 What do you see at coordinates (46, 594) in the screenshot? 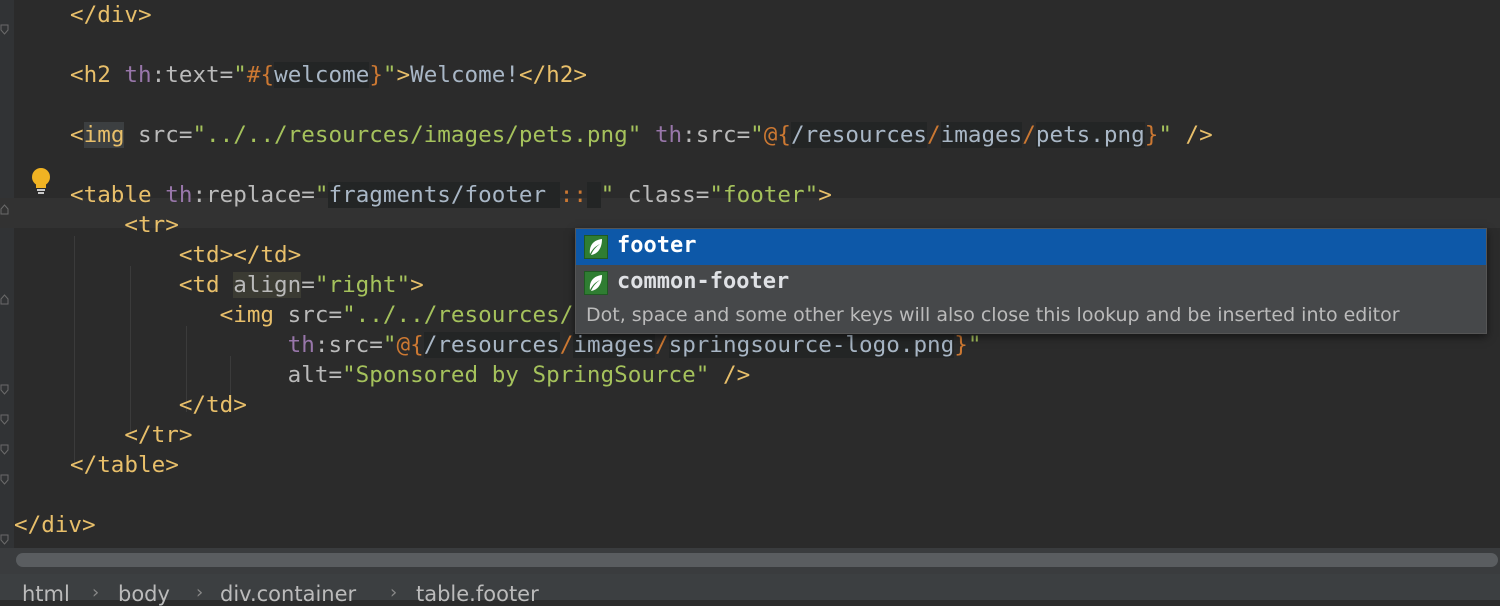
I see `breadcrumb-item-html: html` at bounding box center [46, 594].